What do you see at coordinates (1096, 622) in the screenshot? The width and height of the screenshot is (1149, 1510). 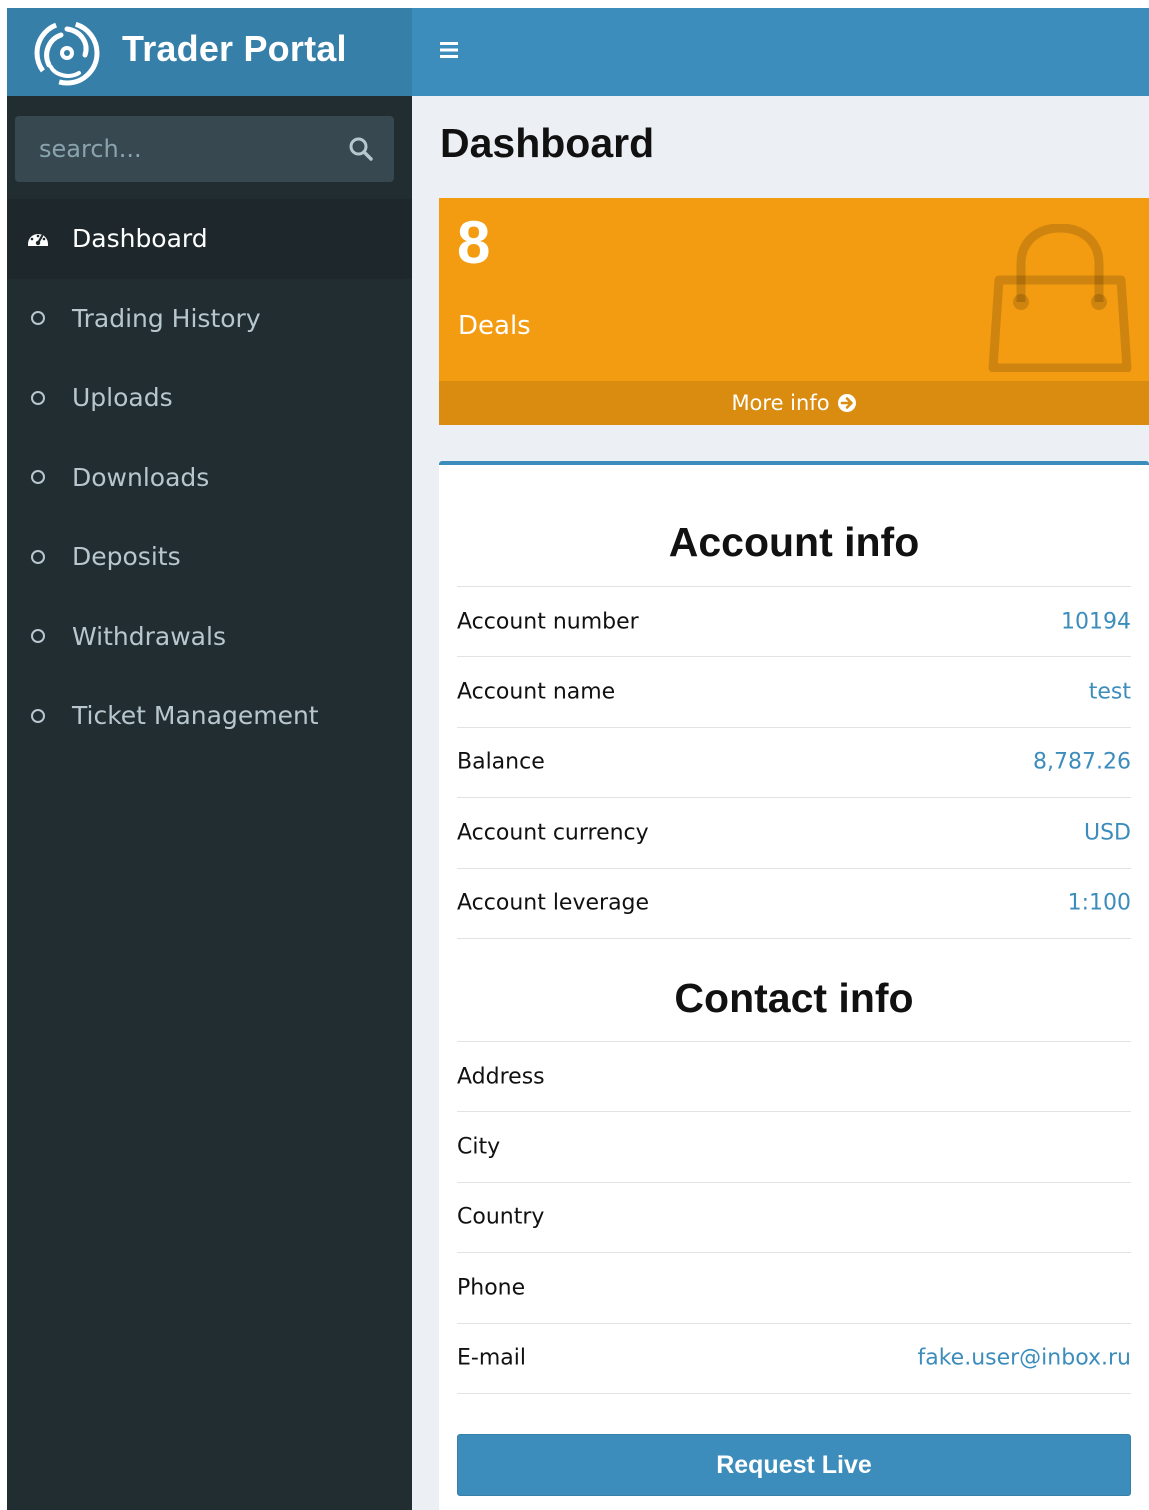 I see `row-value: 10194` at bounding box center [1096, 622].